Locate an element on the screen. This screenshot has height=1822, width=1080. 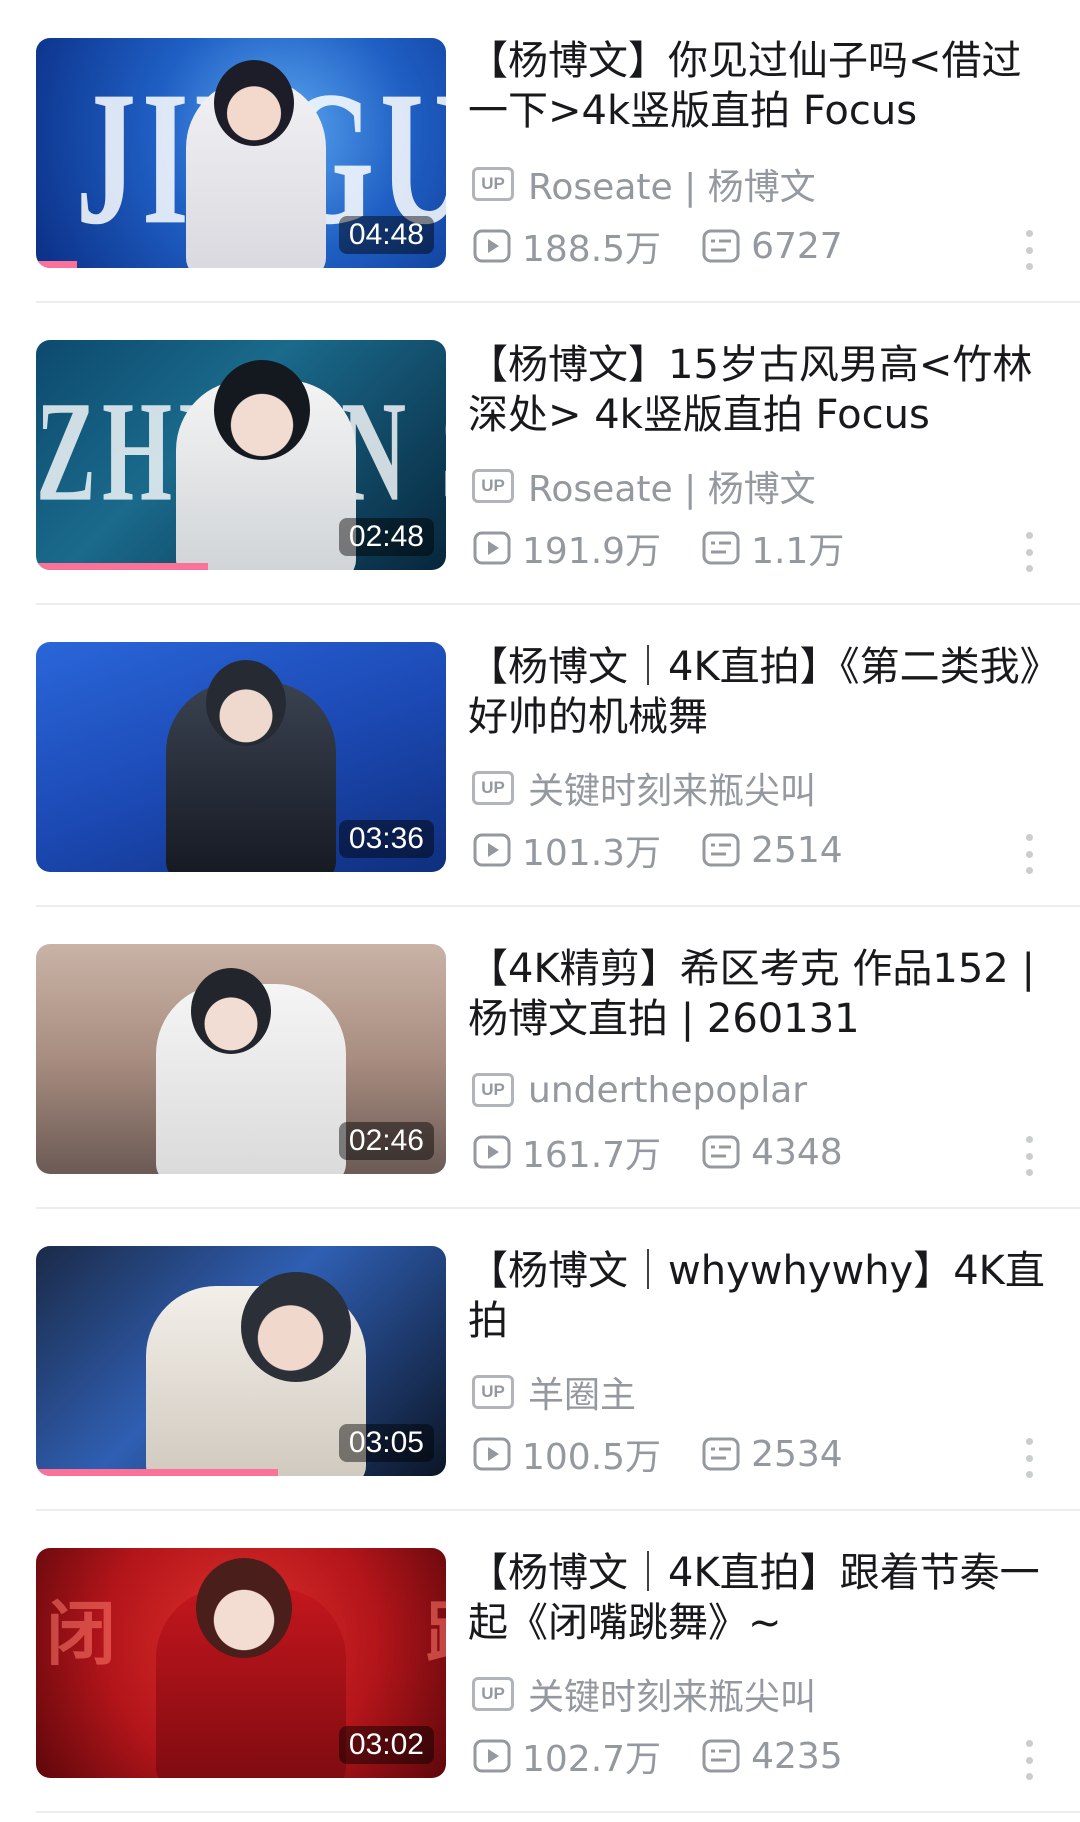
view-count-text: 102.7万 is located at coordinates (592, 1759).